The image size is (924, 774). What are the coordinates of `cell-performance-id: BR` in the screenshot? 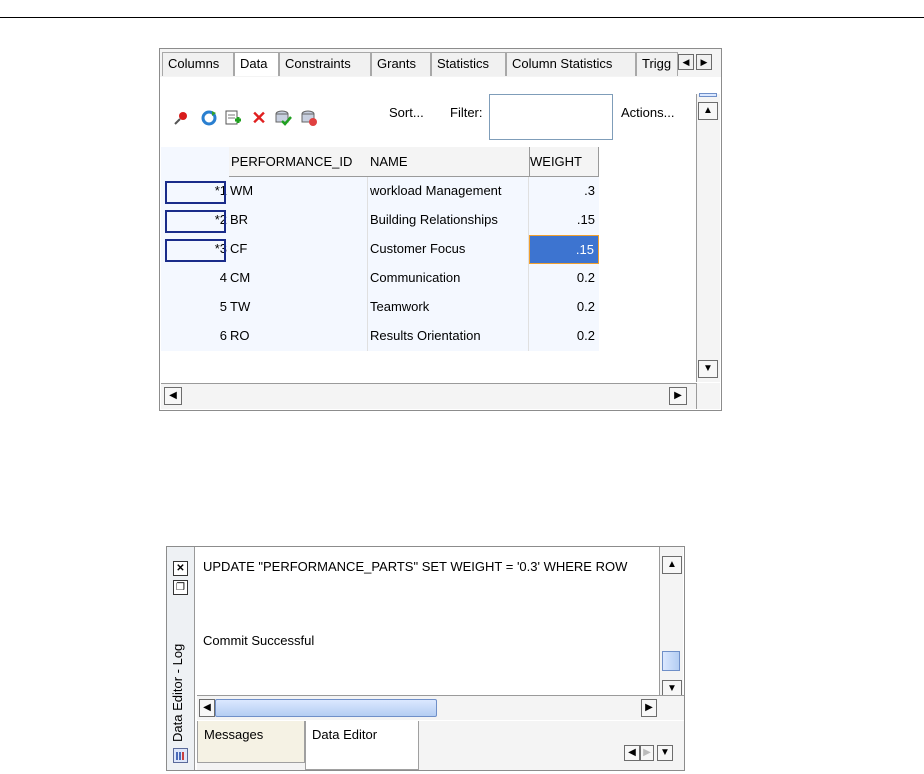 It's located at (298, 220).